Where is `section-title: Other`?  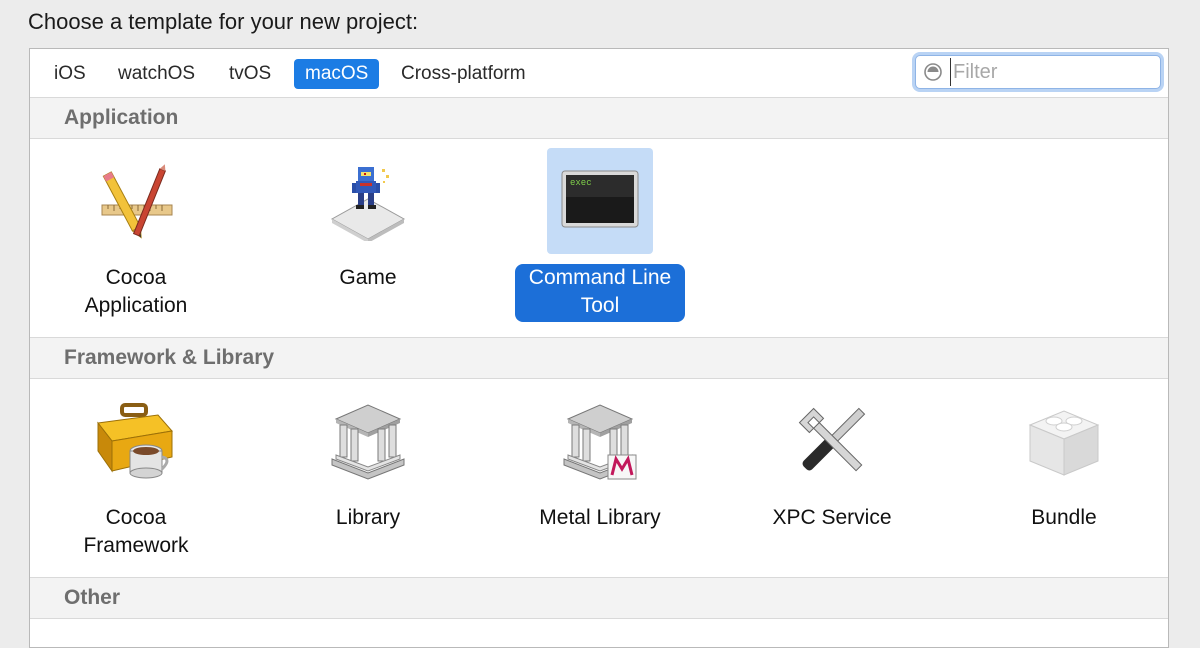 section-title: Other is located at coordinates (92, 597).